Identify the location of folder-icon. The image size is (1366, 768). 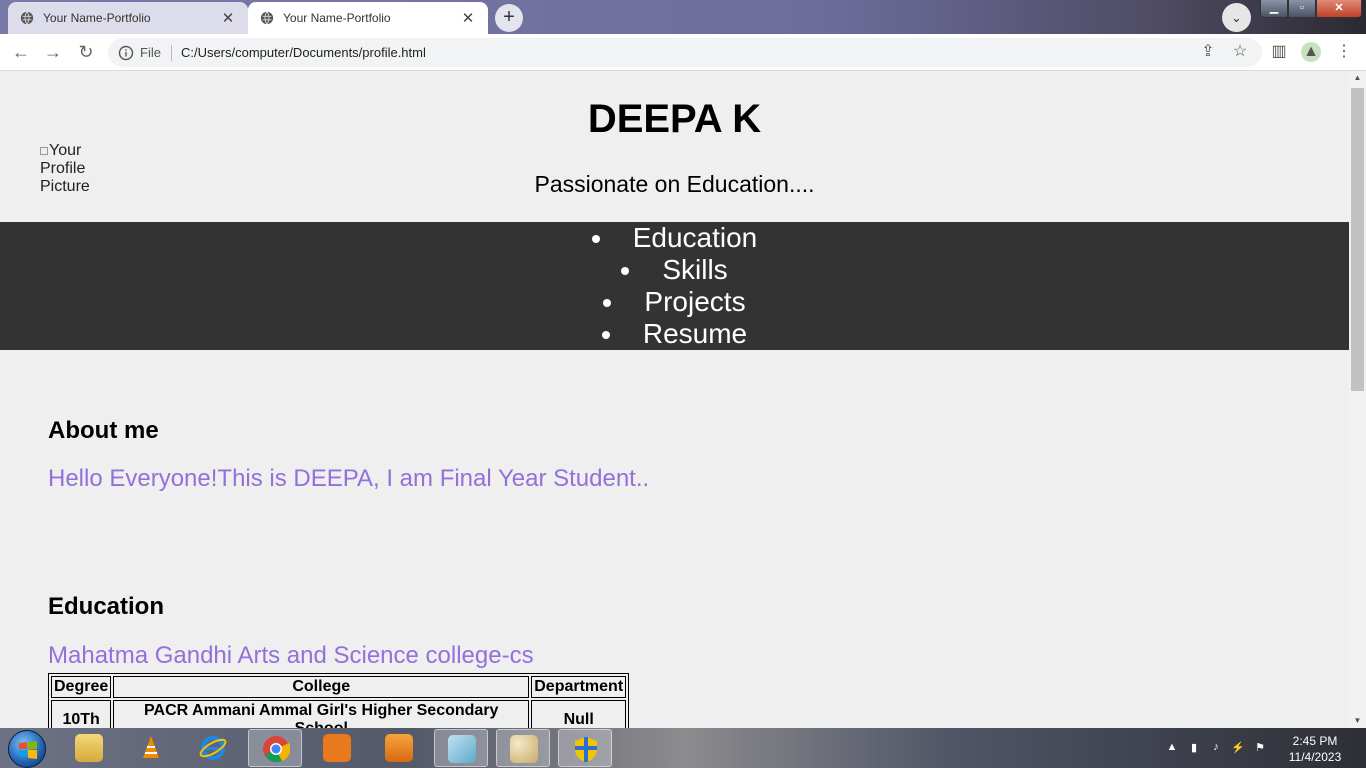
(89, 748).